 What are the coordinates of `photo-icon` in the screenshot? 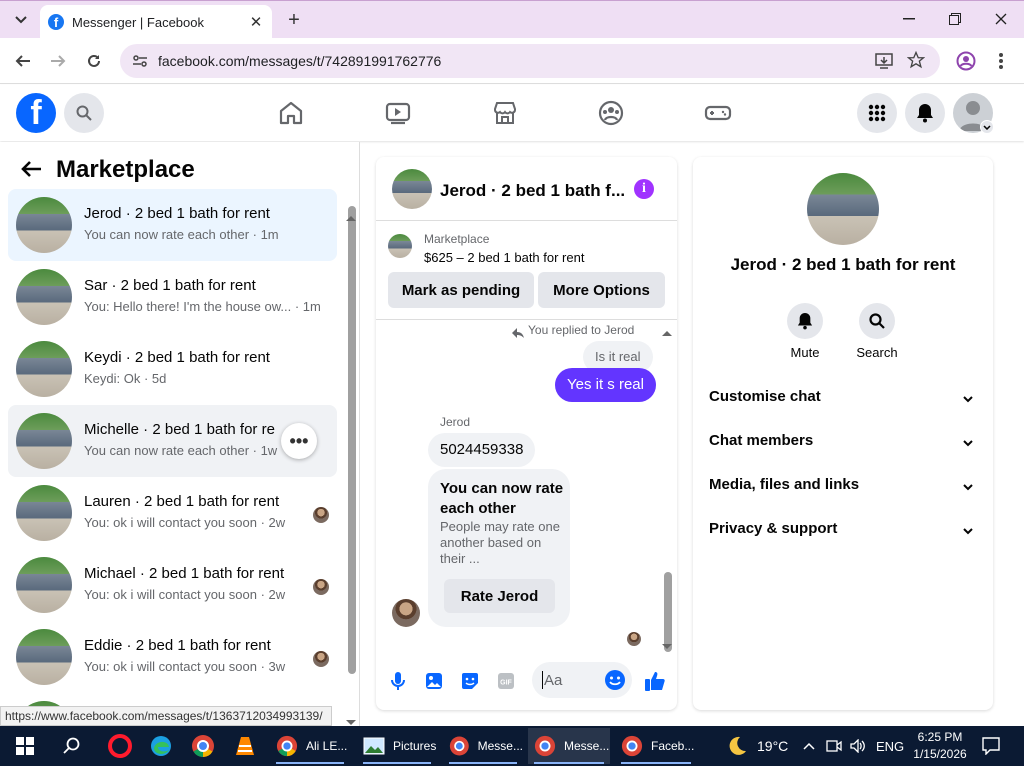 It's located at (434, 681).